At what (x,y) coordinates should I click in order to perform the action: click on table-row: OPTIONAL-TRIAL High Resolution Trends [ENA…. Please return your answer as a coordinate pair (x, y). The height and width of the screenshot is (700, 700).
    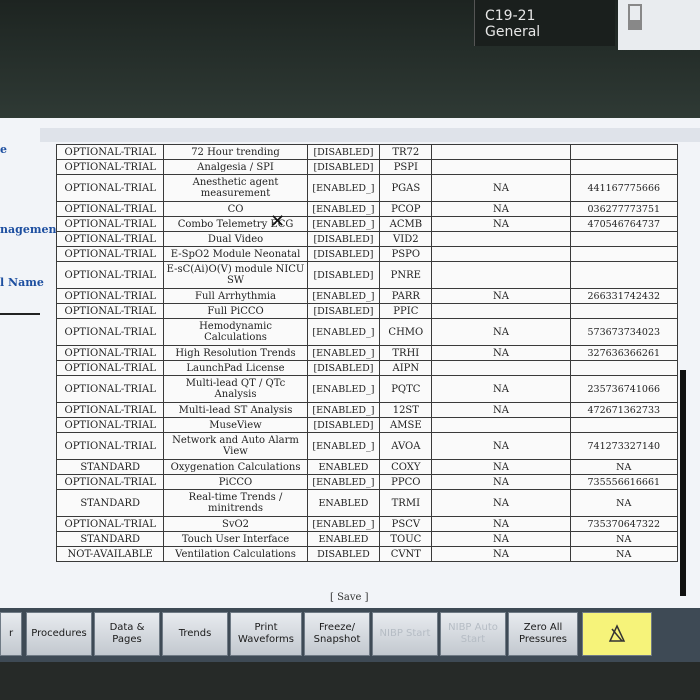
    Looking at the image, I should click on (367, 353).